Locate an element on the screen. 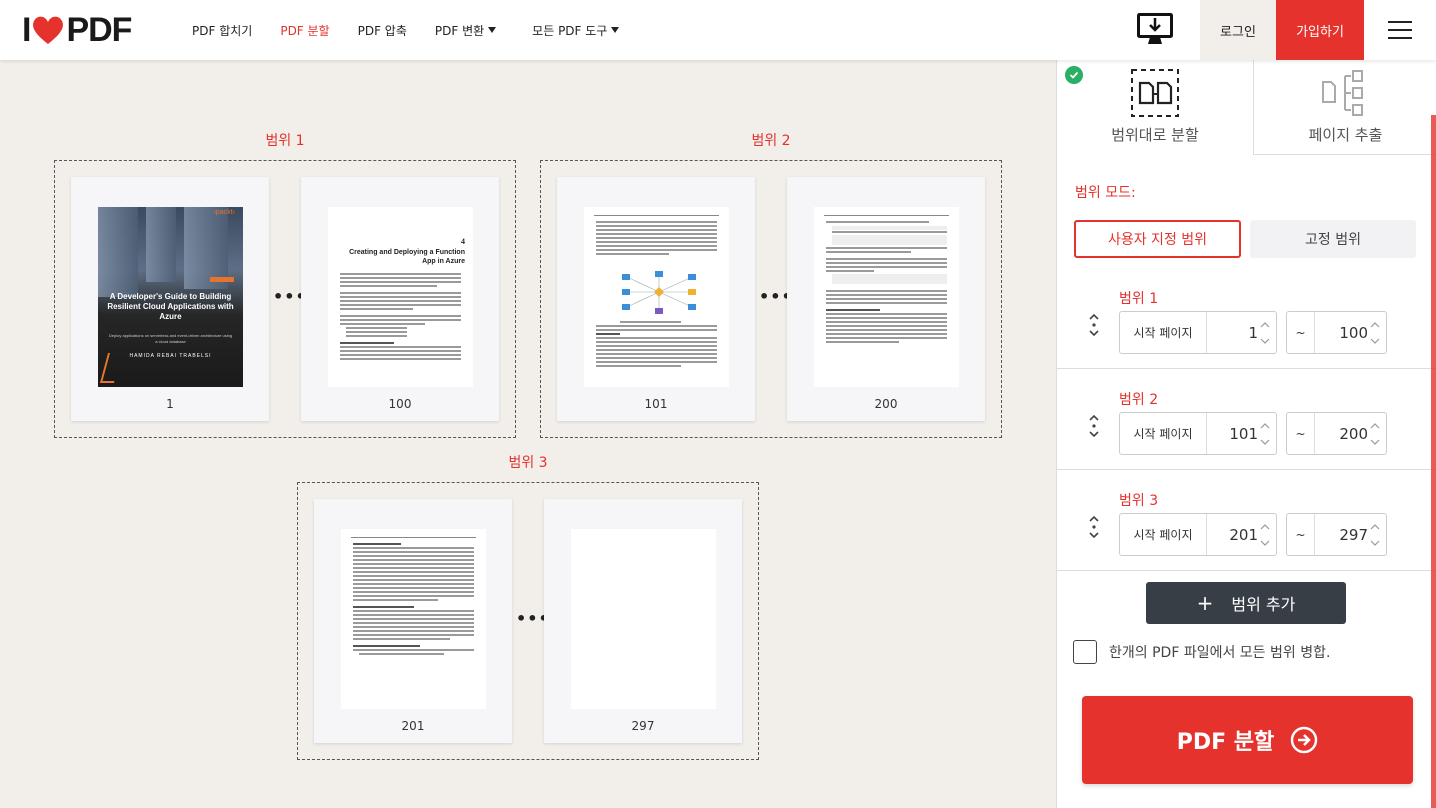 The height and width of the screenshot is (808, 1436). ilovepdf-logo: I PDF is located at coordinates (77, 29).